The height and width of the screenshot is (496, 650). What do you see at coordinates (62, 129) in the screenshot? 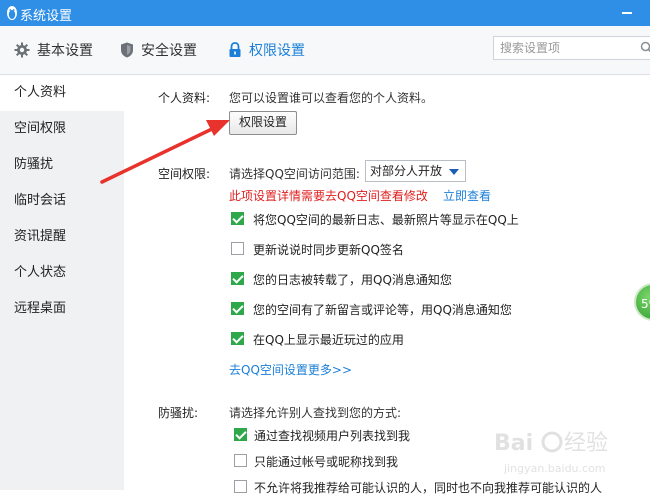
I see `sidebar-item-space-permission: 空间权限` at bounding box center [62, 129].